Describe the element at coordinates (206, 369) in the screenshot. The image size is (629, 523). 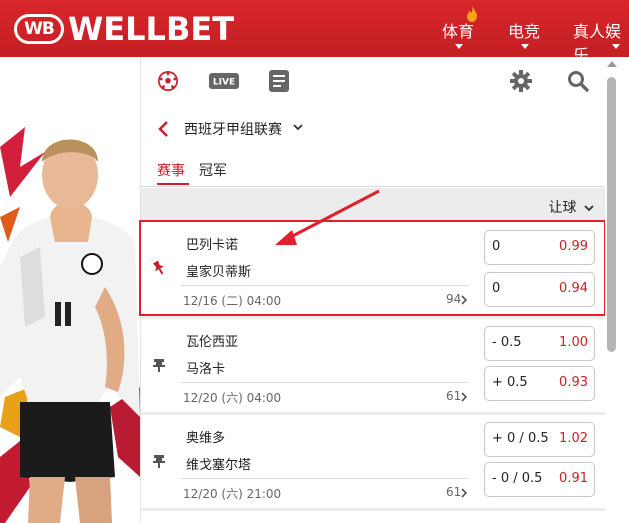
I see `away-team: 马洛卡` at that location.